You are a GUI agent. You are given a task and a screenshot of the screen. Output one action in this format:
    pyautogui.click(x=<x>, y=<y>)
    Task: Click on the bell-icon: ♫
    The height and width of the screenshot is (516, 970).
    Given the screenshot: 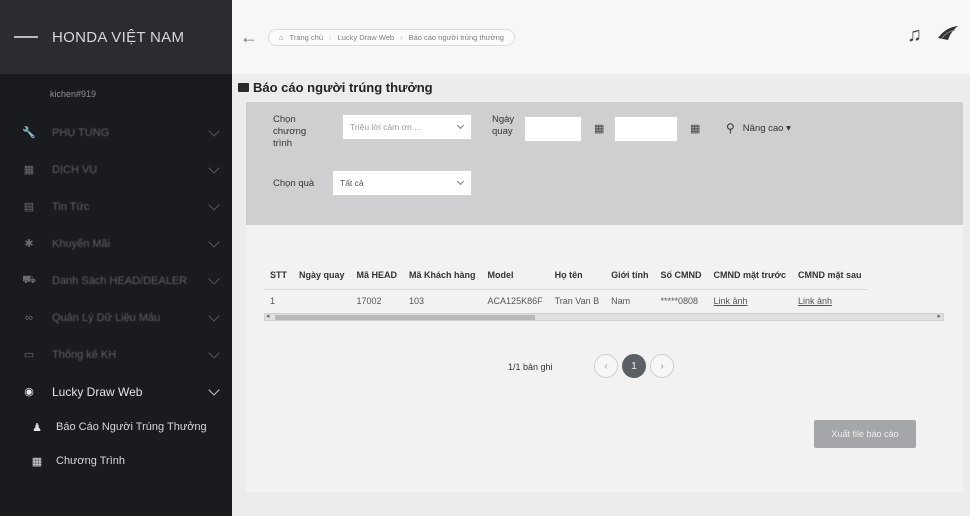 What is the action you would take?
    pyautogui.click(x=914, y=35)
    